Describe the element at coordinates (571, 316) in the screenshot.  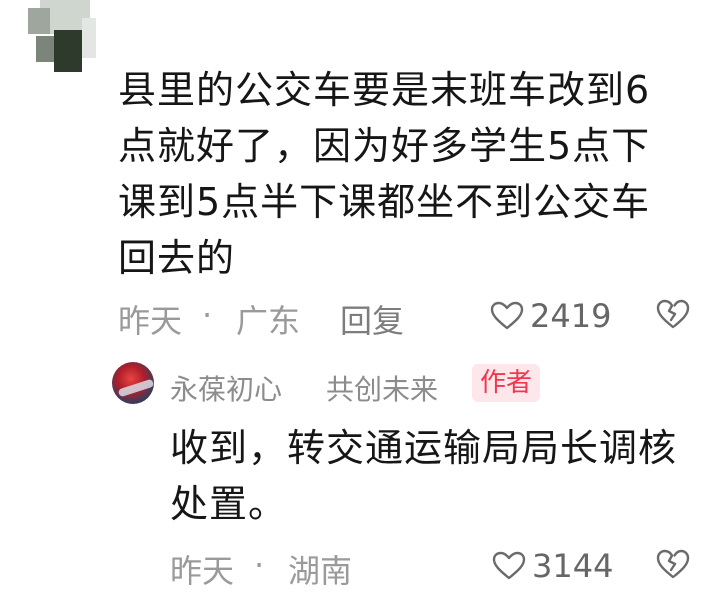
I see `comment-like-count: 2419` at that location.